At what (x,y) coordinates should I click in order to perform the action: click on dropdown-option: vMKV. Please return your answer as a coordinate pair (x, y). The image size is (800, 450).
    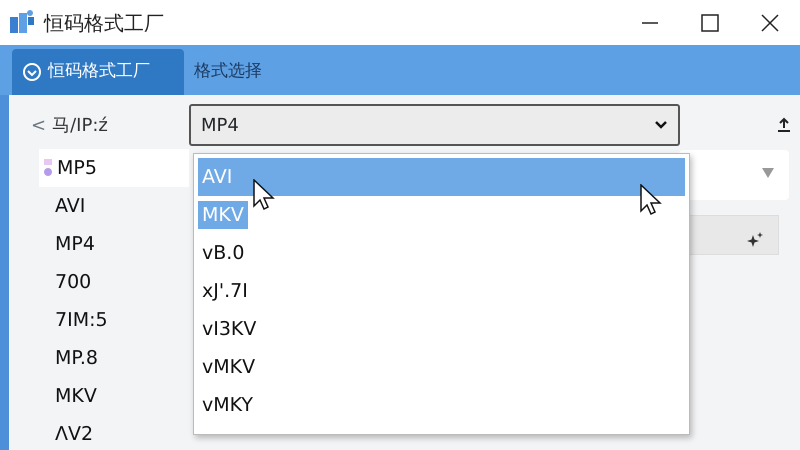
    Looking at the image, I should click on (229, 367).